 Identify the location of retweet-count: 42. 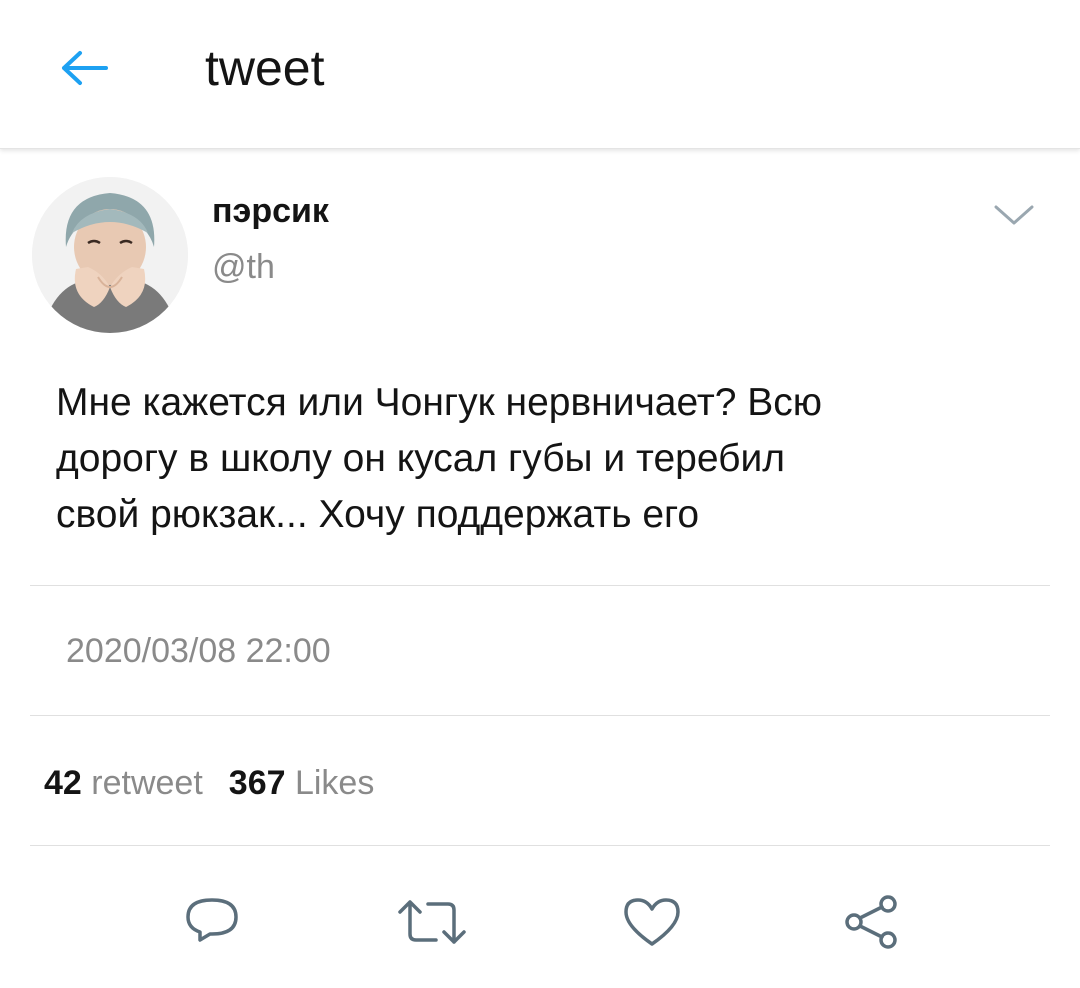
(63, 783).